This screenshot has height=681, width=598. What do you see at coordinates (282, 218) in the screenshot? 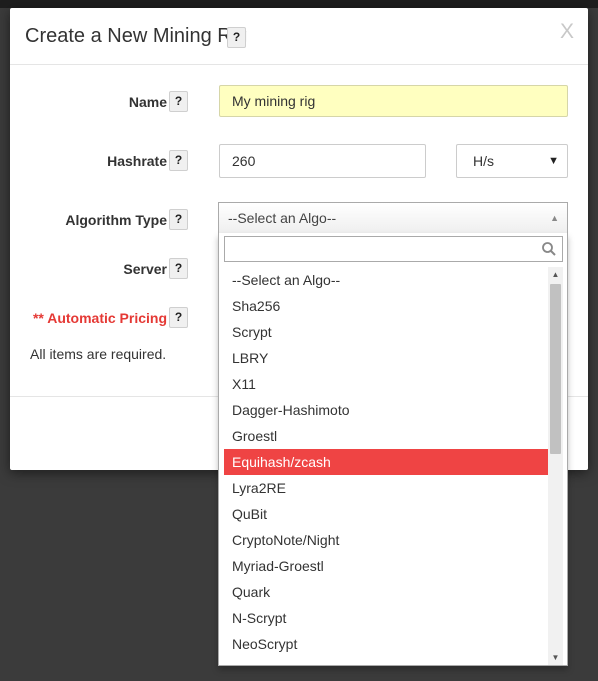
I see `algorithm-select-value: --Select an Algo--` at bounding box center [282, 218].